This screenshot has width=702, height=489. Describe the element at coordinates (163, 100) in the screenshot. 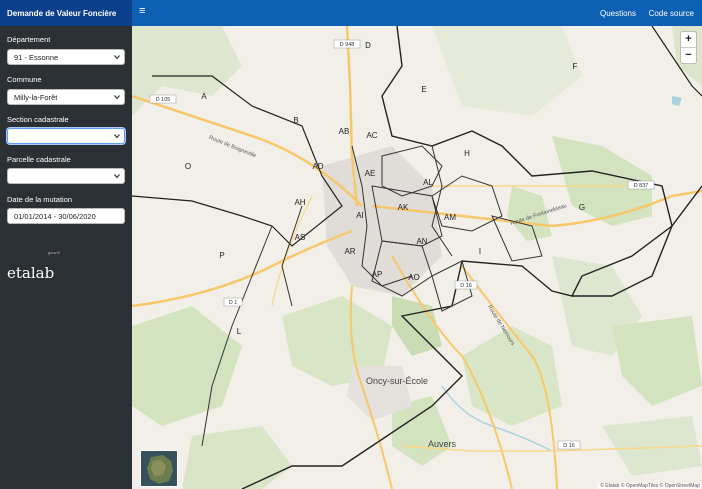

I see `road-label-1: D 105` at that location.